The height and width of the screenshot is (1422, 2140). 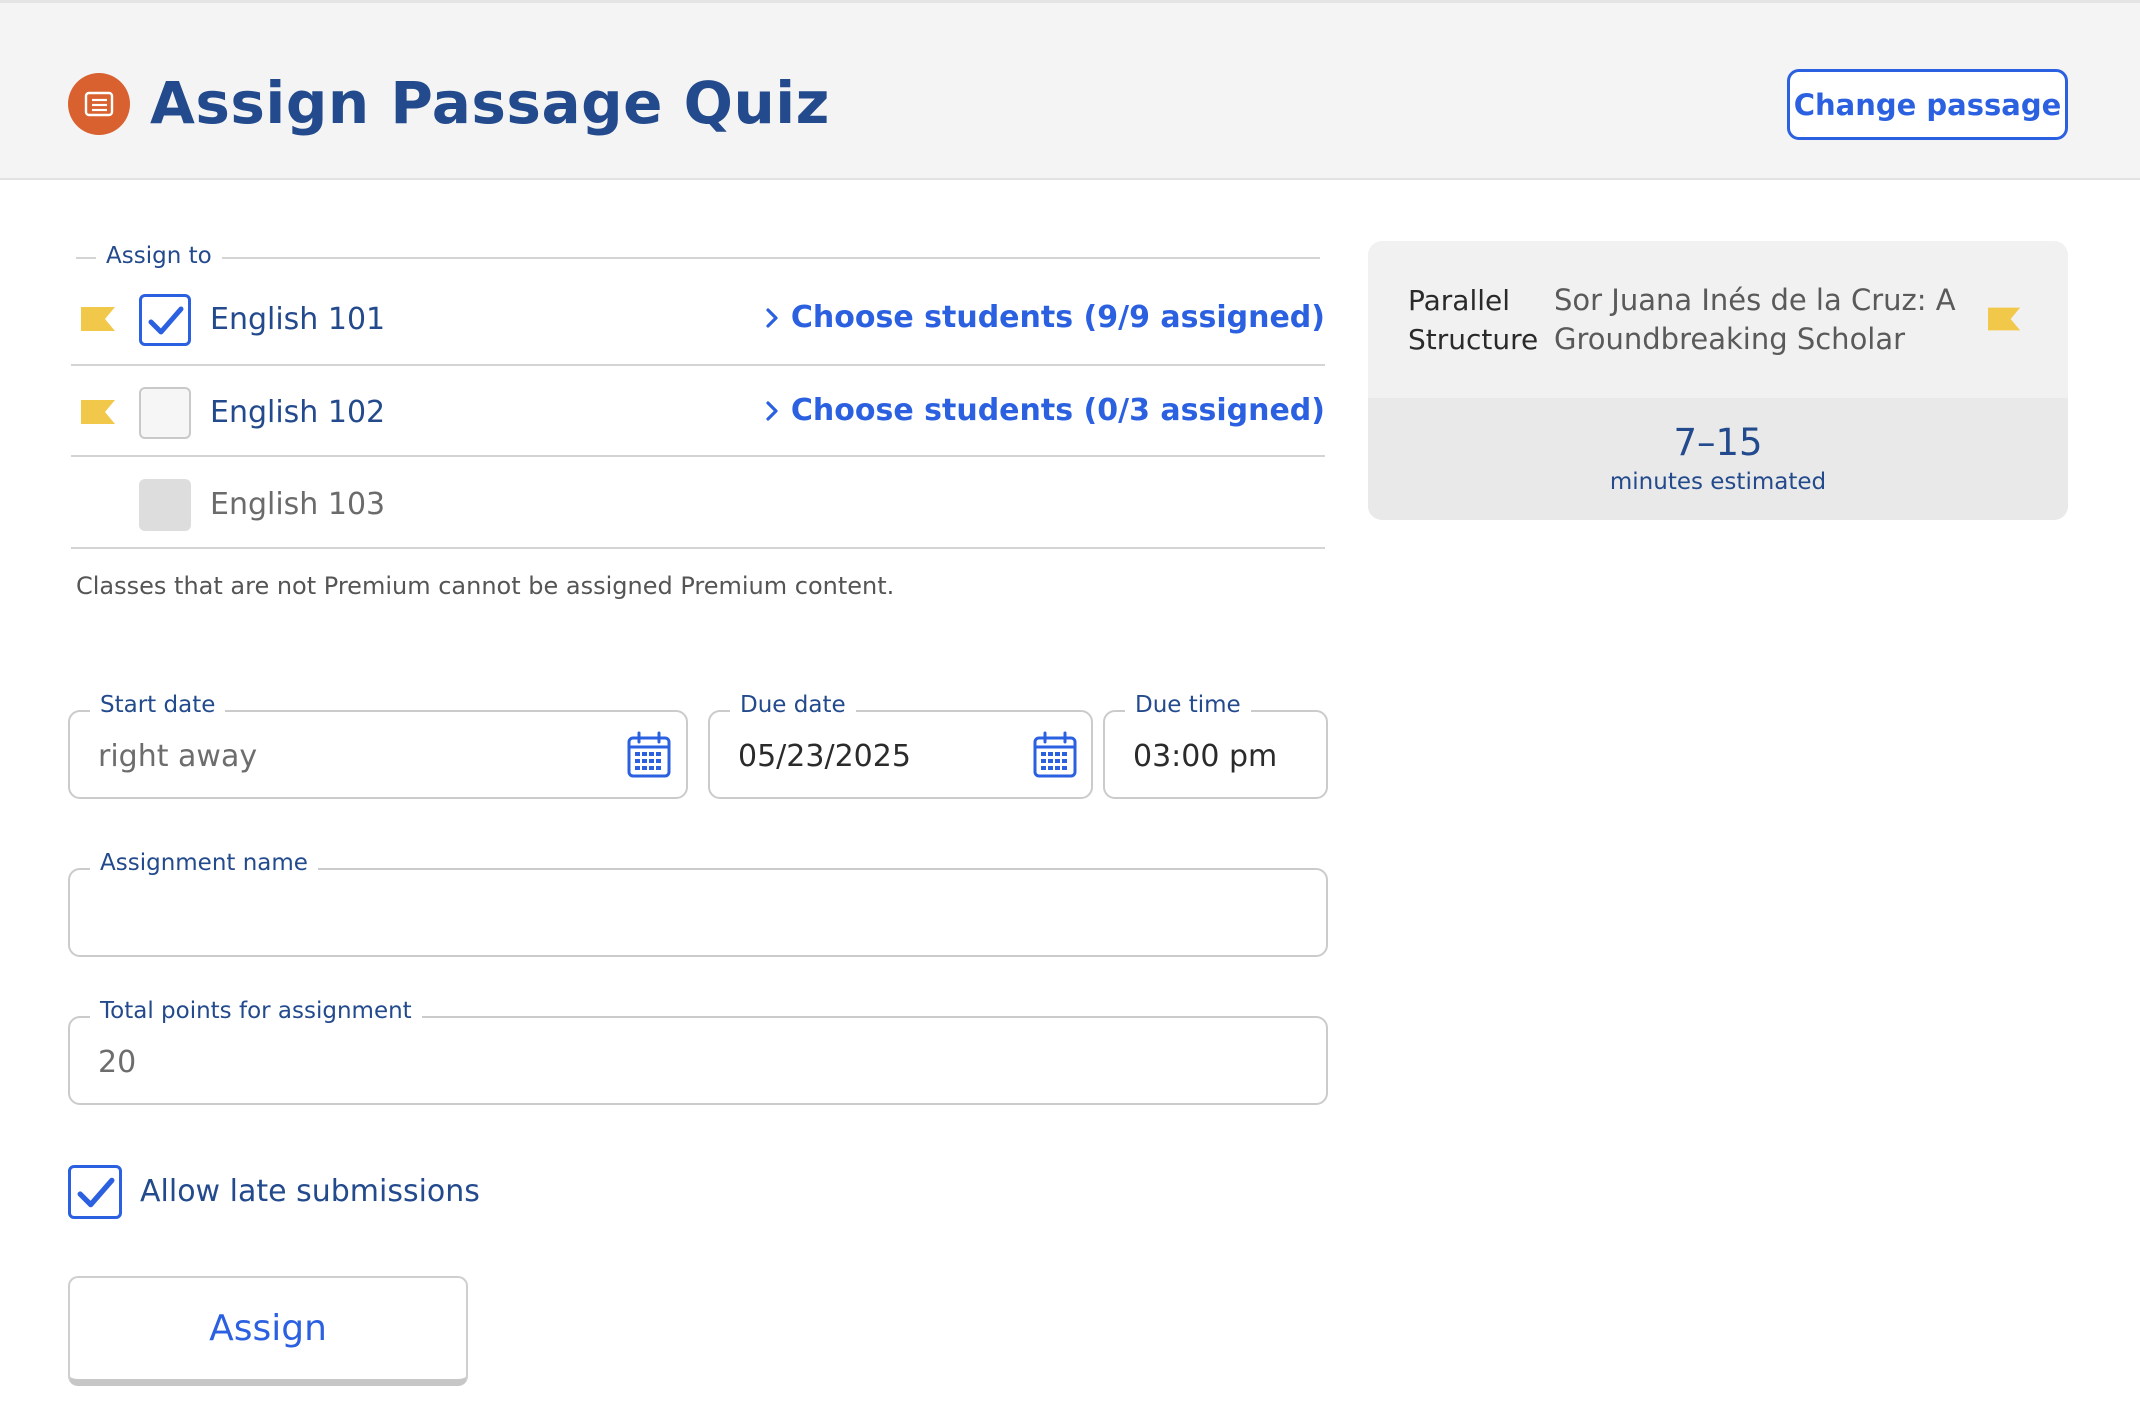 What do you see at coordinates (1718, 482) in the screenshot?
I see `minutes-label: minutes estimated` at bounding box center [1718, 482].